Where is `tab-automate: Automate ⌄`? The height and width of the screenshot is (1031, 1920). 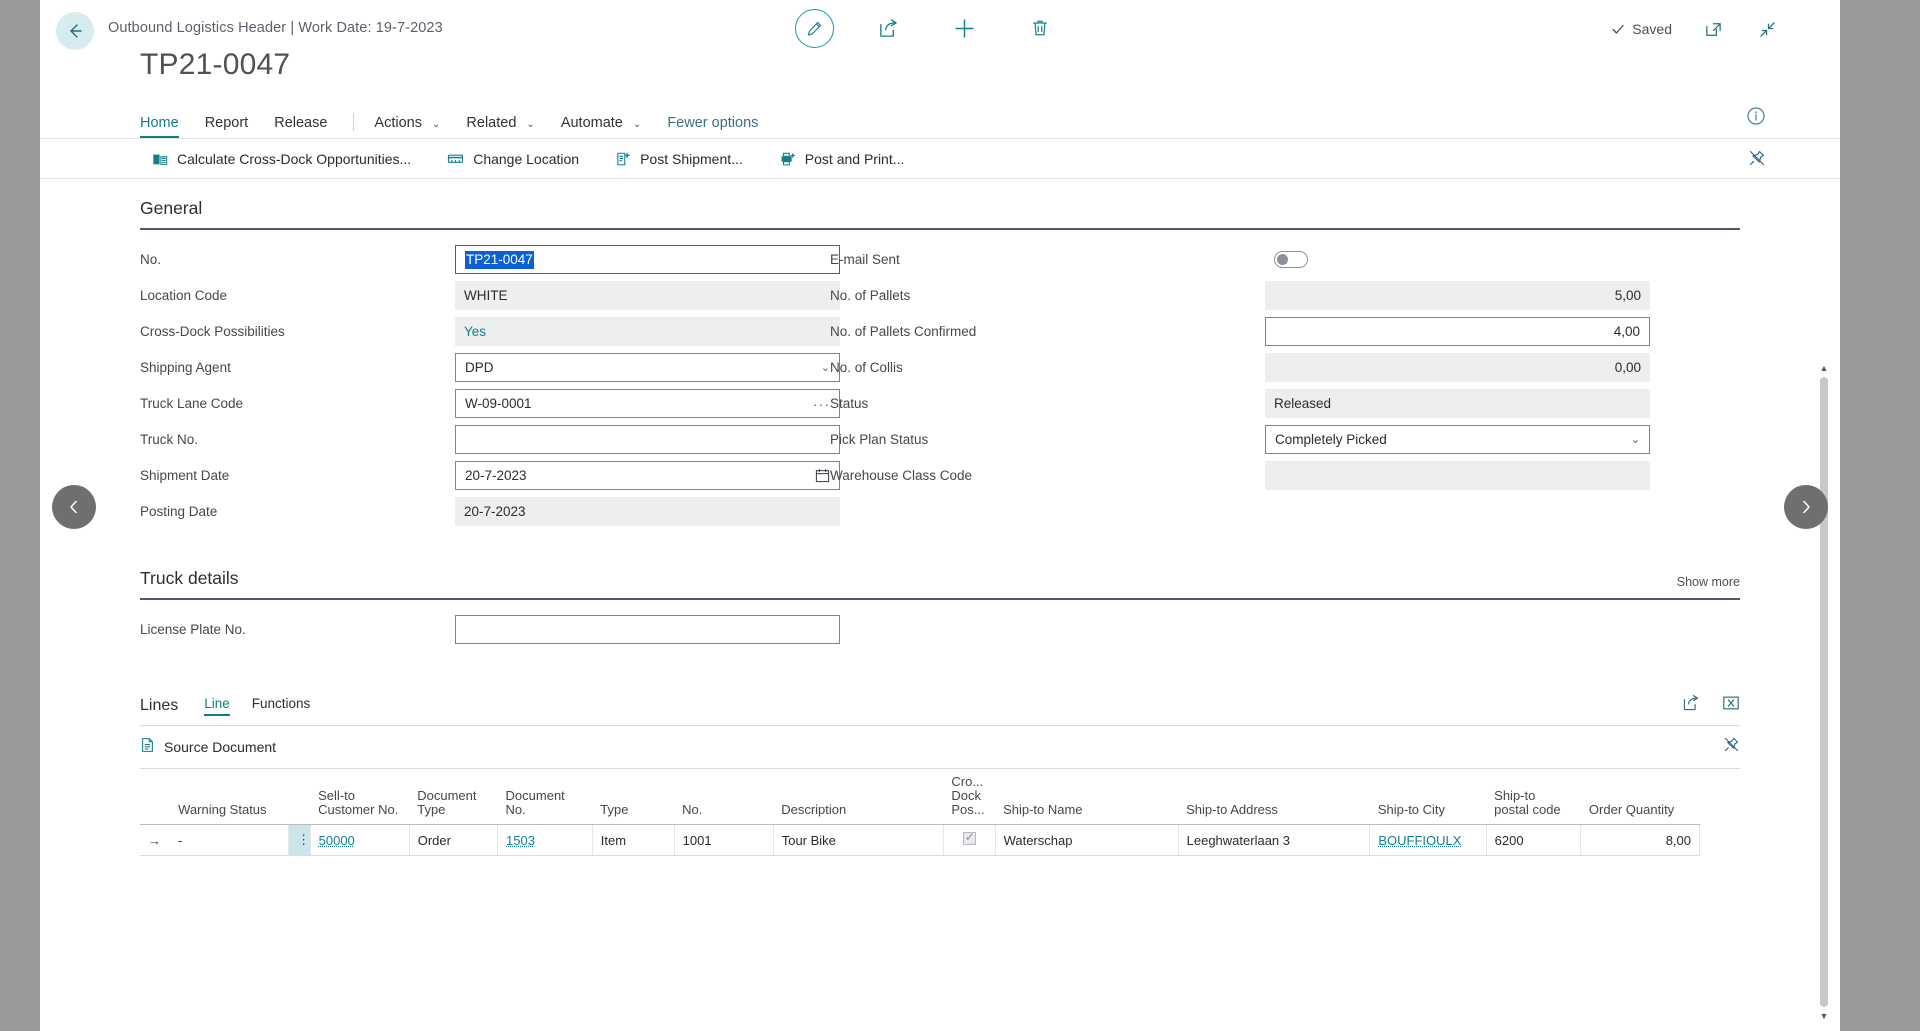 tab-automate: Automate ⌄ is located at coordinates (601, 126).